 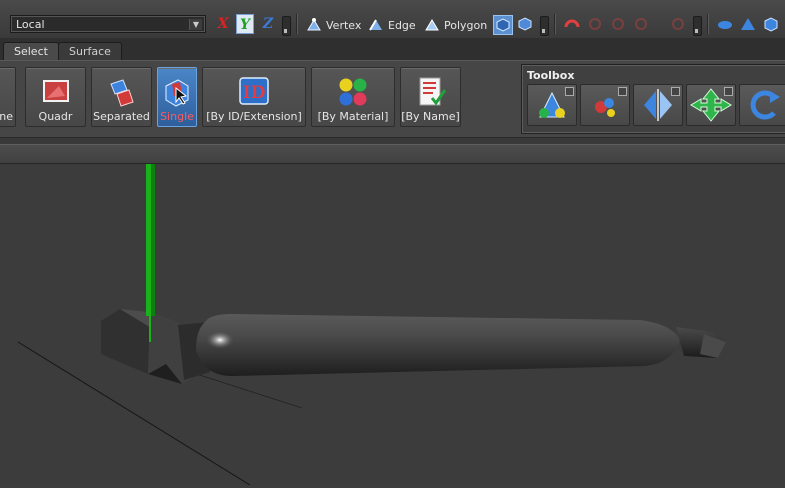 I want to click on ribbon-button-label: [By ID/Extension], so click(x=254, y=116).